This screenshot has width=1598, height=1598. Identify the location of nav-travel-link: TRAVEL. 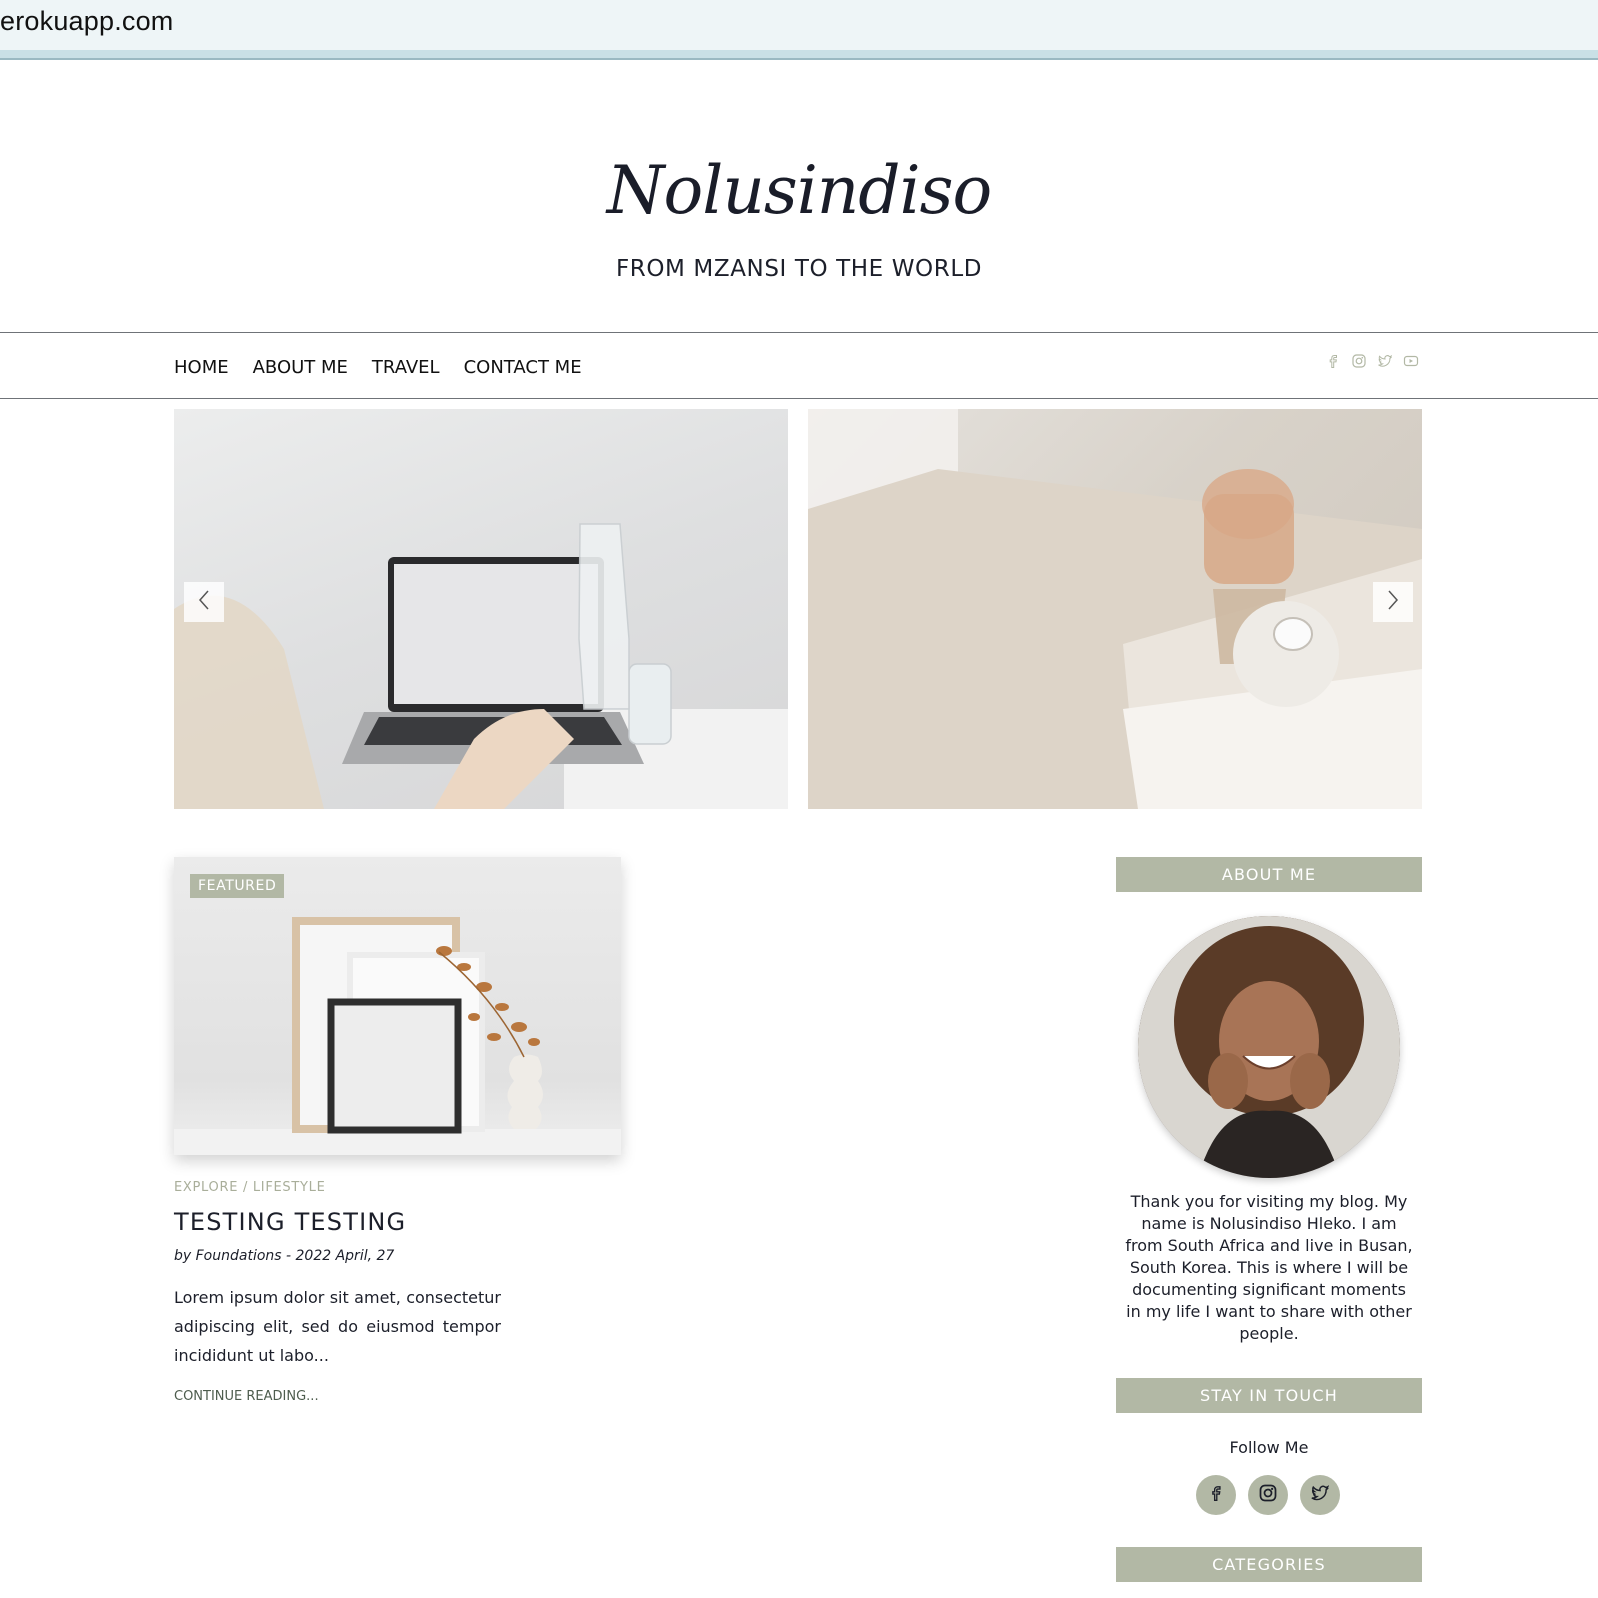
(406, 367).